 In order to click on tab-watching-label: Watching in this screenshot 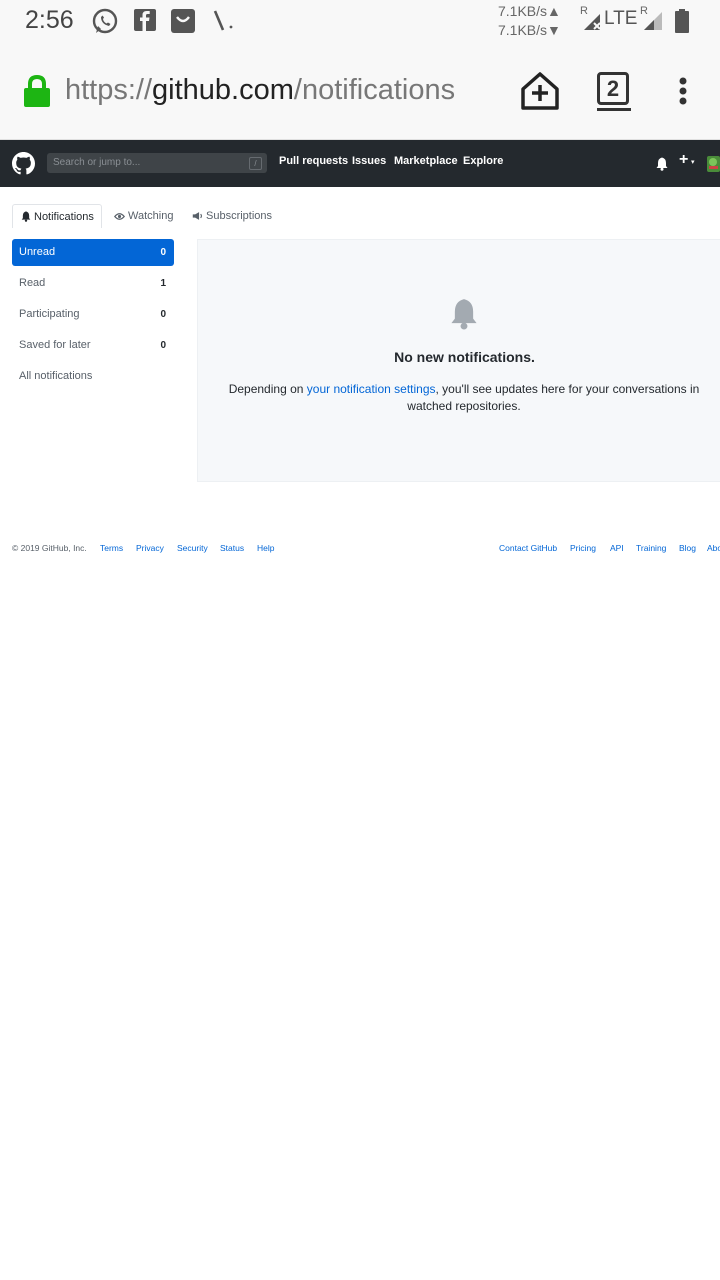, I will do `click(151, 216)`.